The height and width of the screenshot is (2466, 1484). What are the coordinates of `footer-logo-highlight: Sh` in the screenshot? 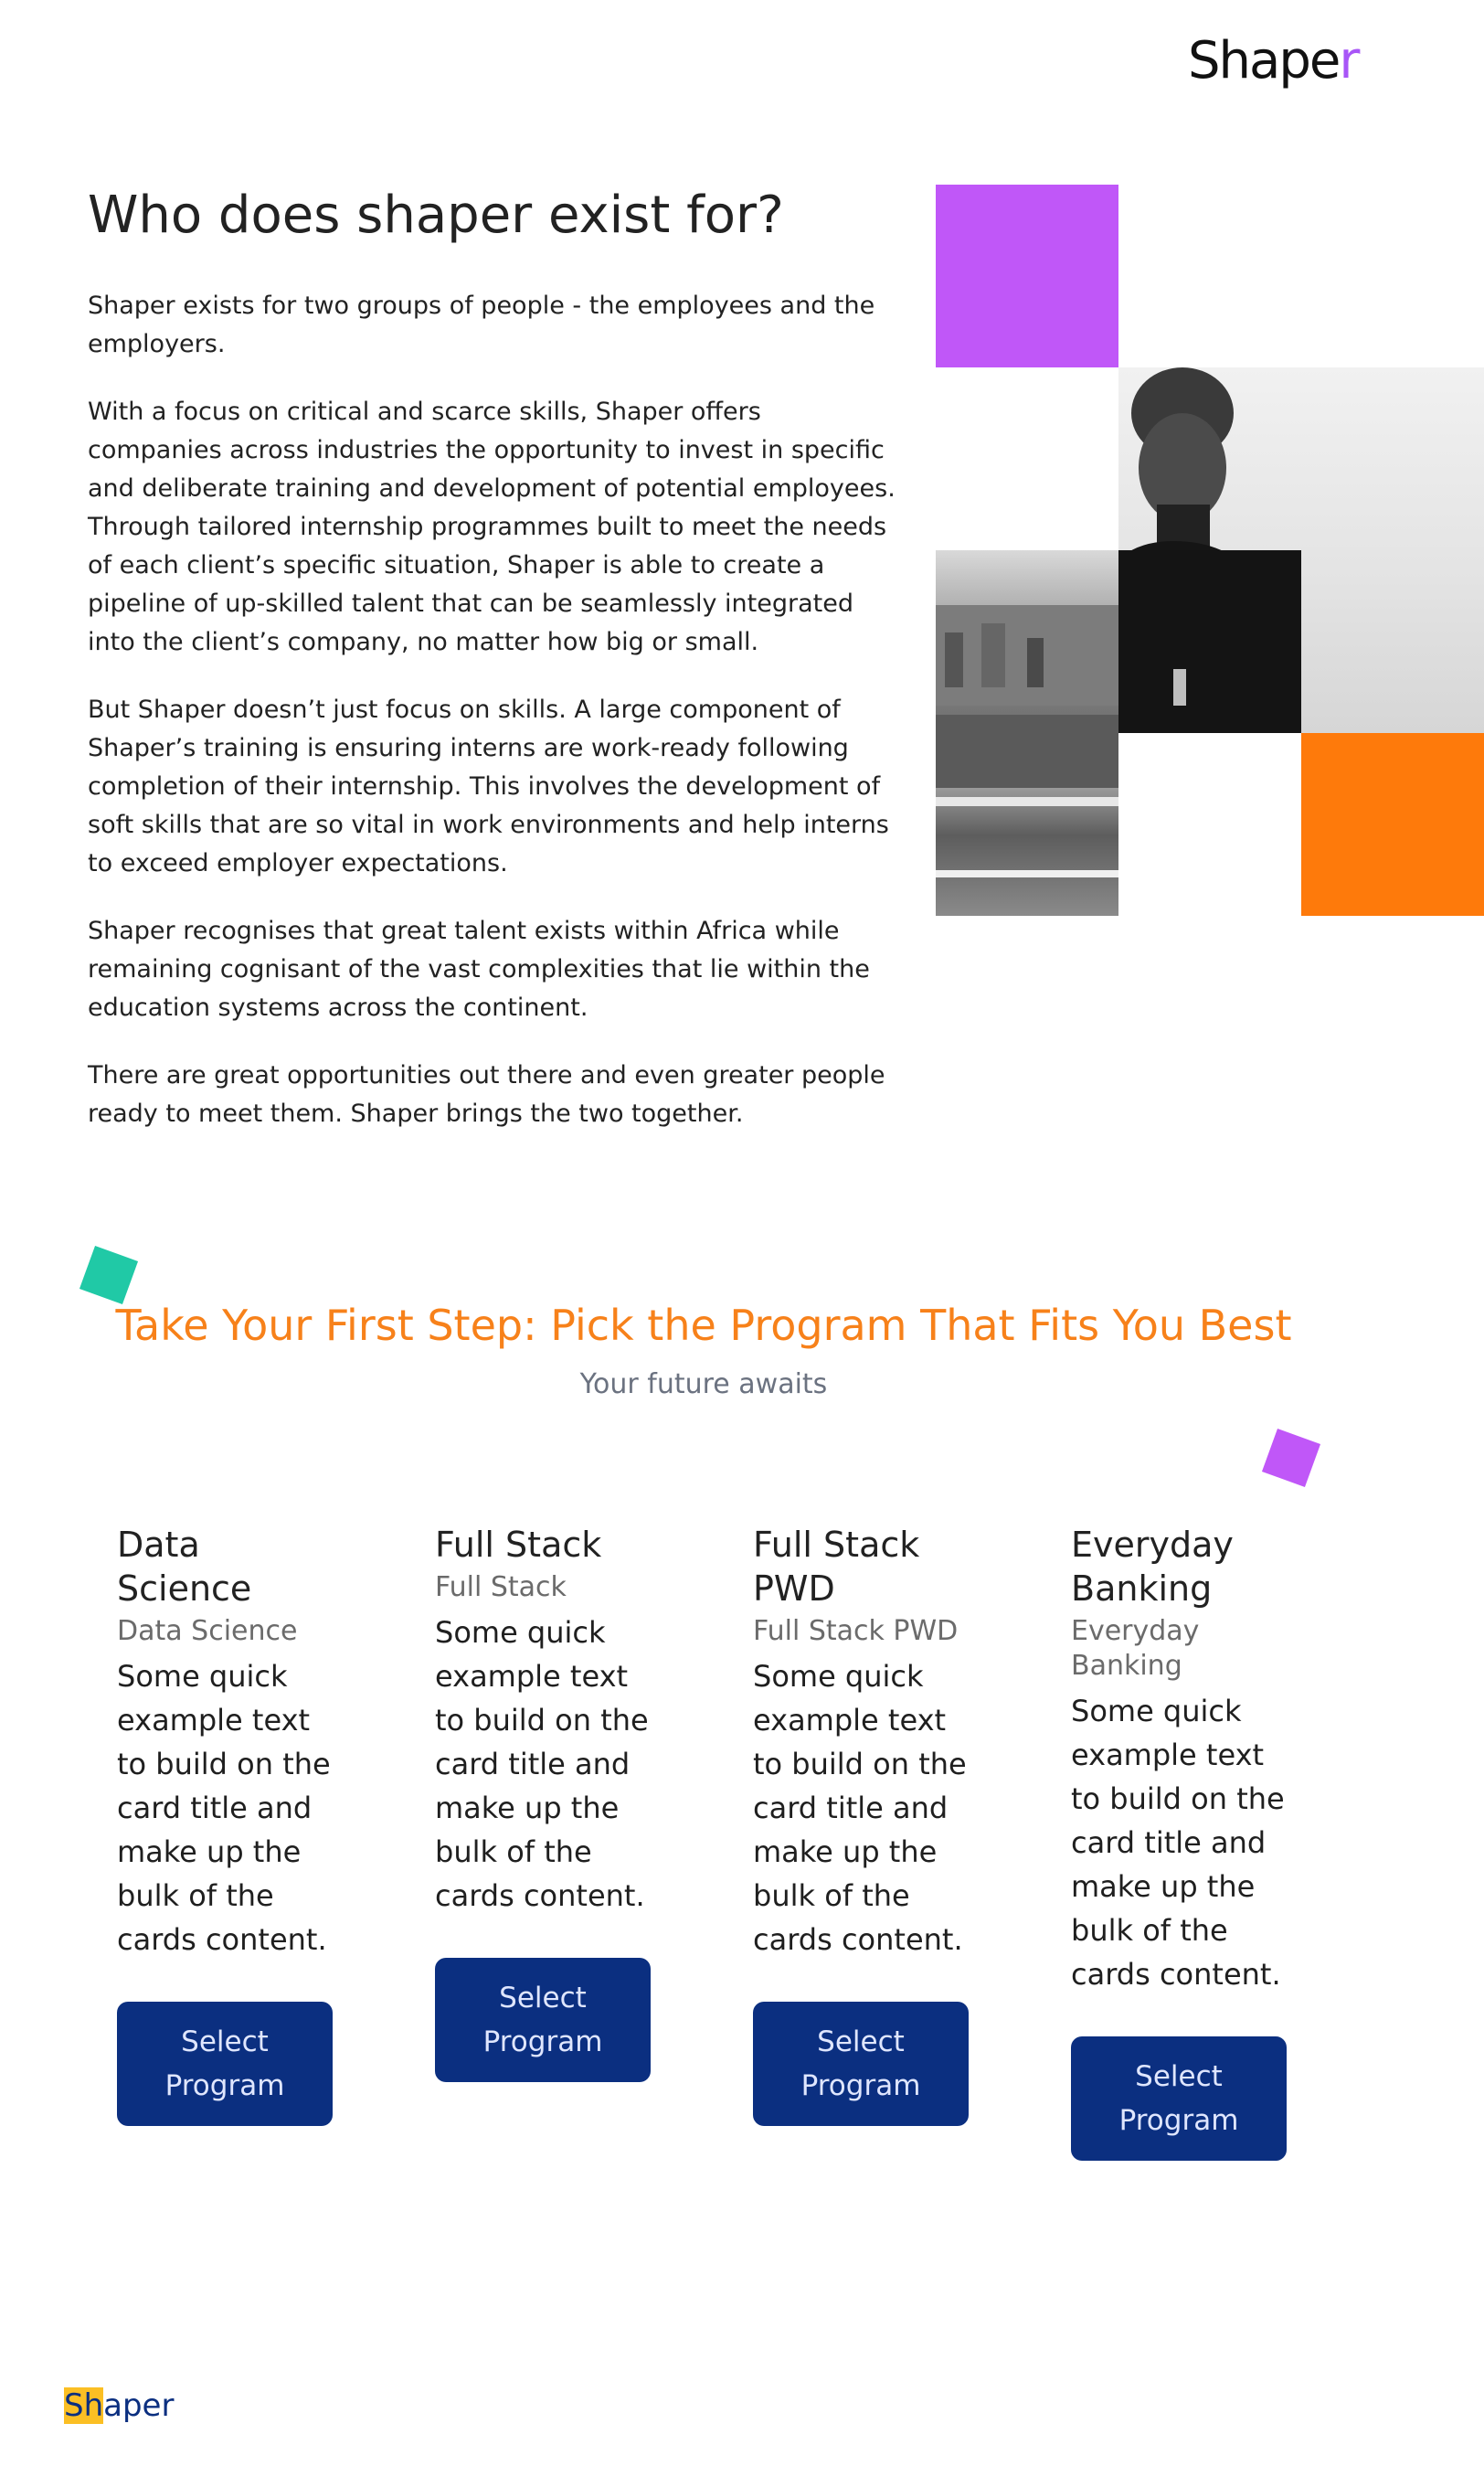 It's located at (84, 2405).